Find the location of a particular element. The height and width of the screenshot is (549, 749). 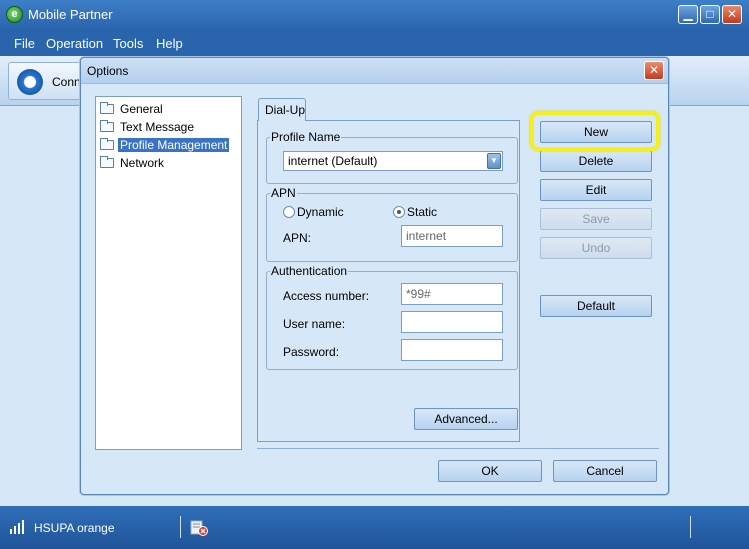

access-number-label: Access number: is located at coordinates (326, 296).